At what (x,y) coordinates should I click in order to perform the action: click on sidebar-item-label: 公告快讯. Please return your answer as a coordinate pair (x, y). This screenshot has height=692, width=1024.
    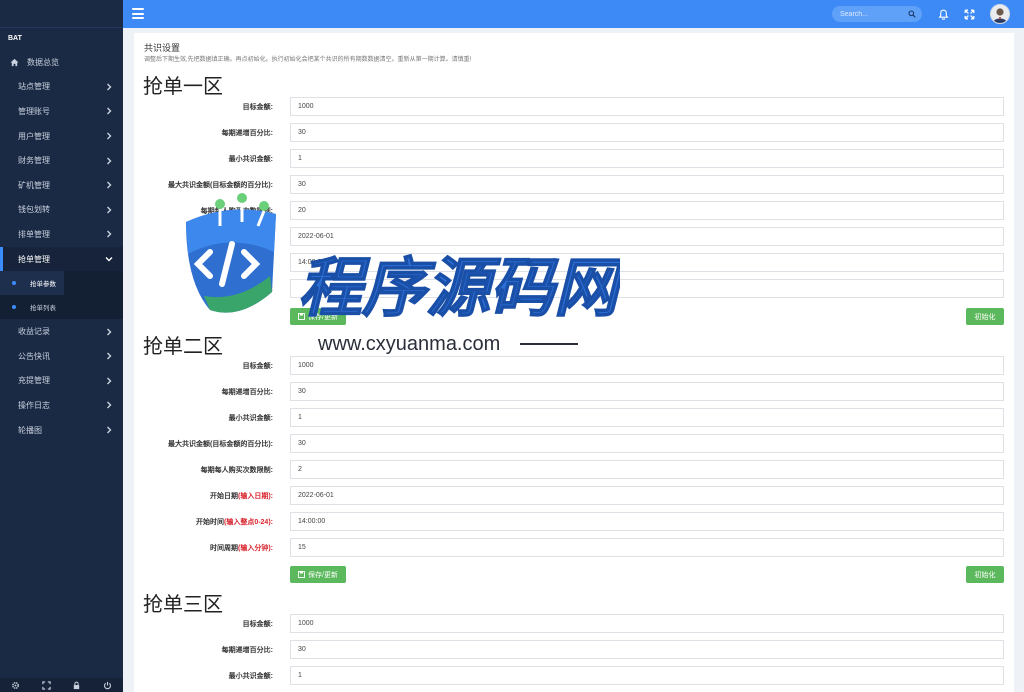
    Looking at the image, I should click on (34, 356).